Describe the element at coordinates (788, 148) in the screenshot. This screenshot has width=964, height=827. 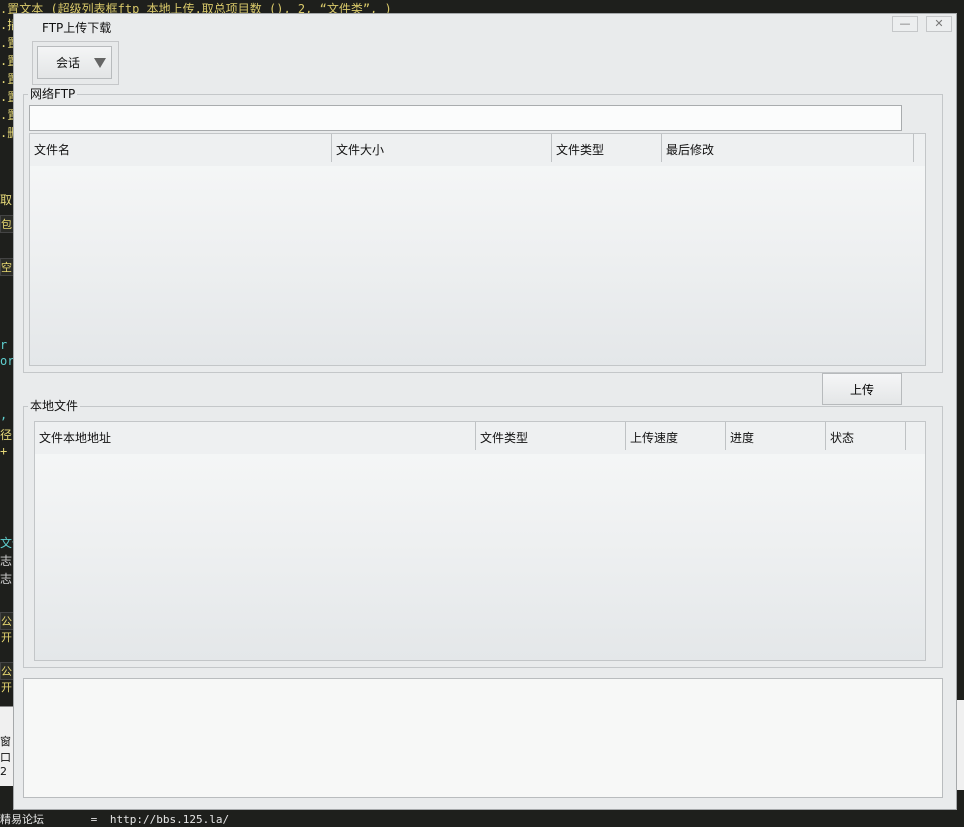
I see `column-header-modified: 最后修改` at that location.